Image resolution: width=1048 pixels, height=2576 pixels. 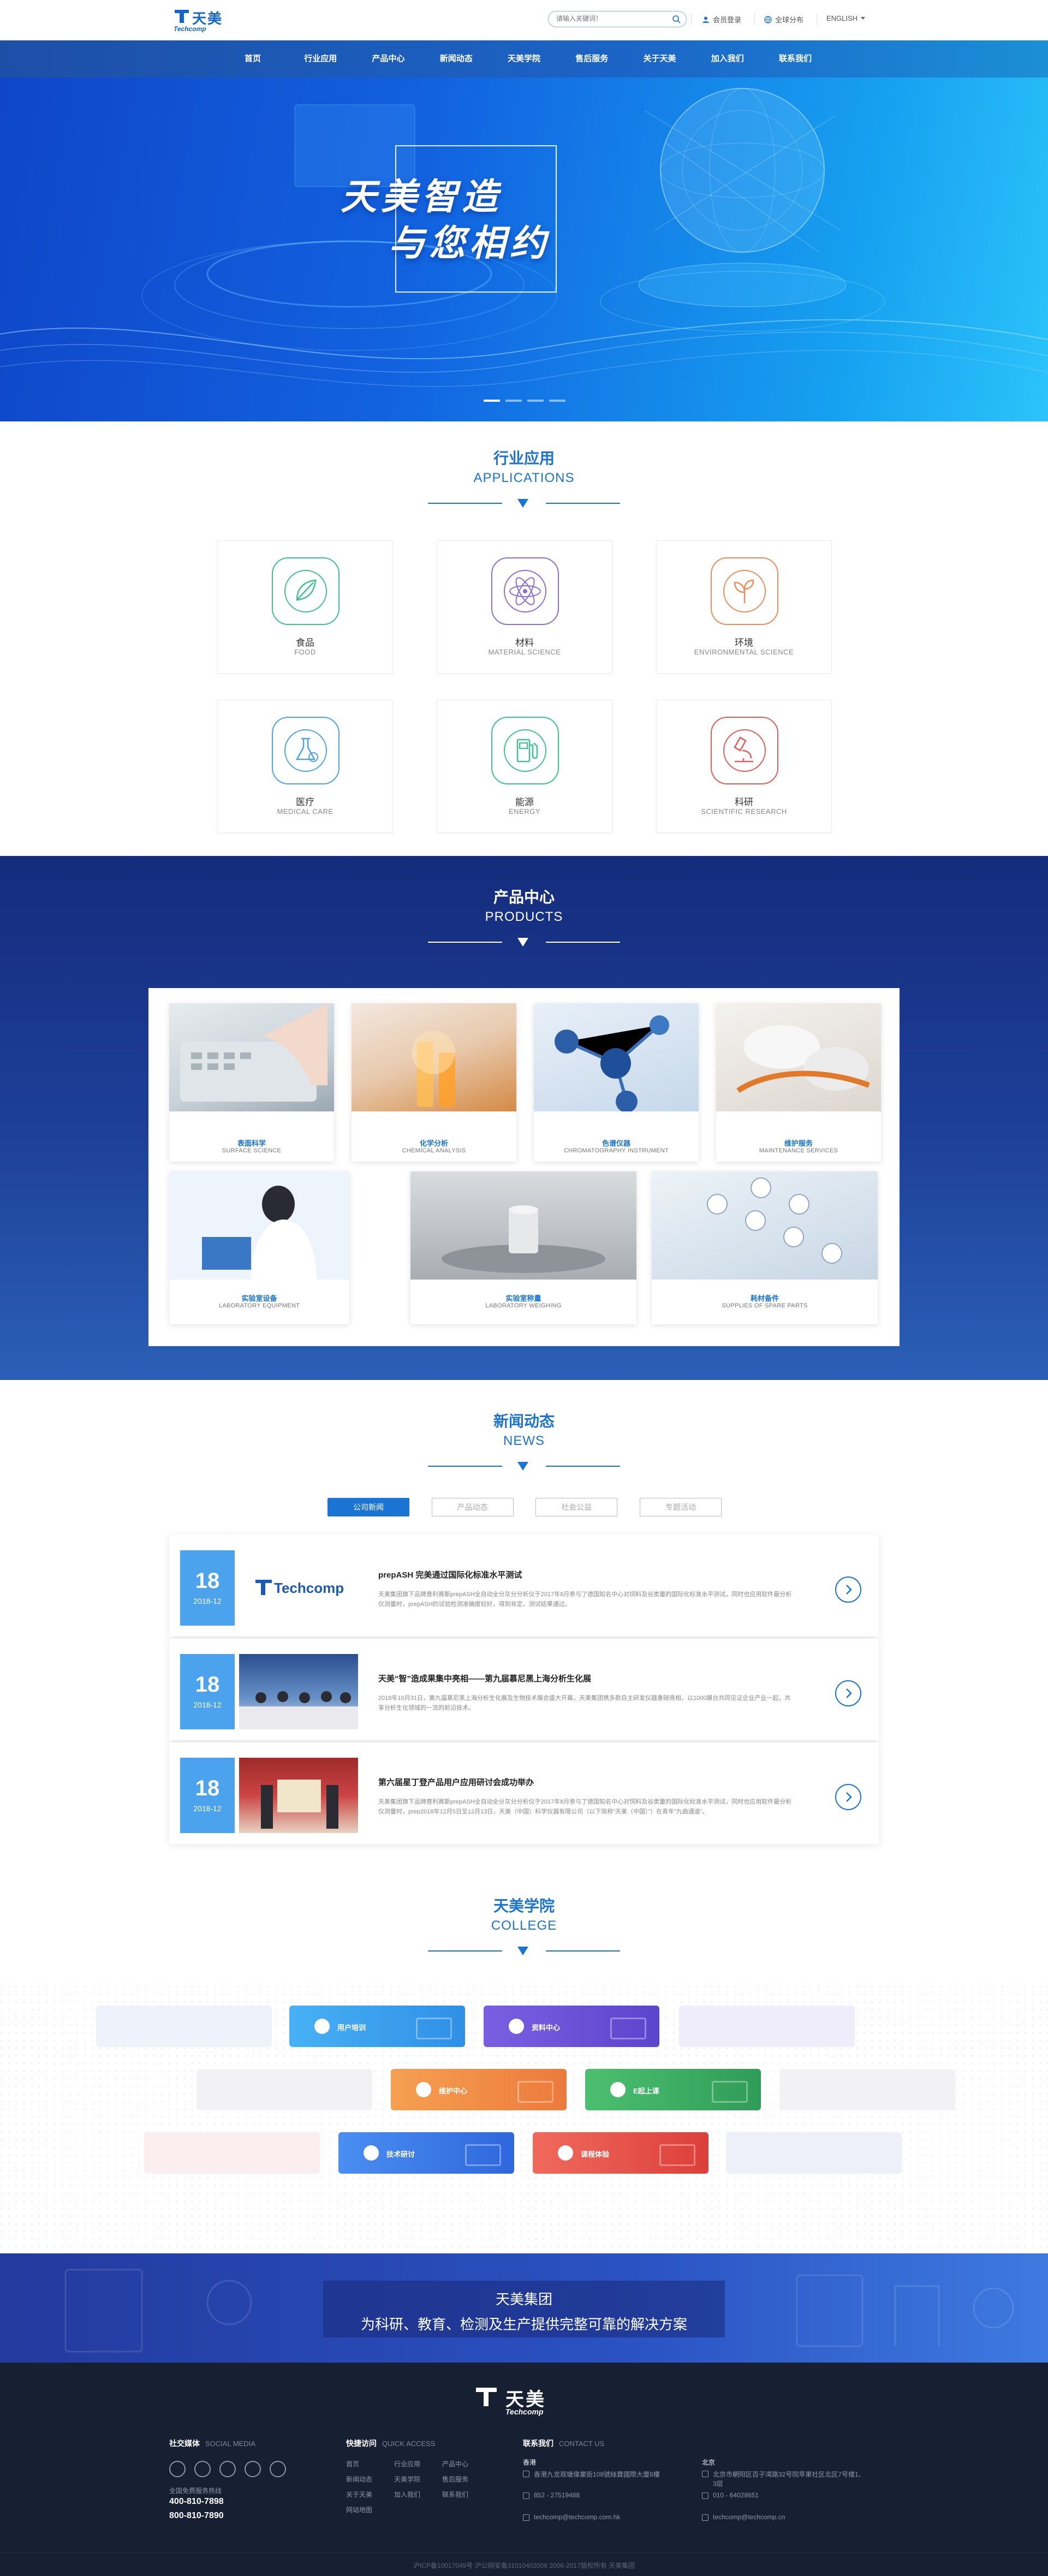 I want to click on app-card-energy: 能源 ENERGY, so click(x=524, y=766).